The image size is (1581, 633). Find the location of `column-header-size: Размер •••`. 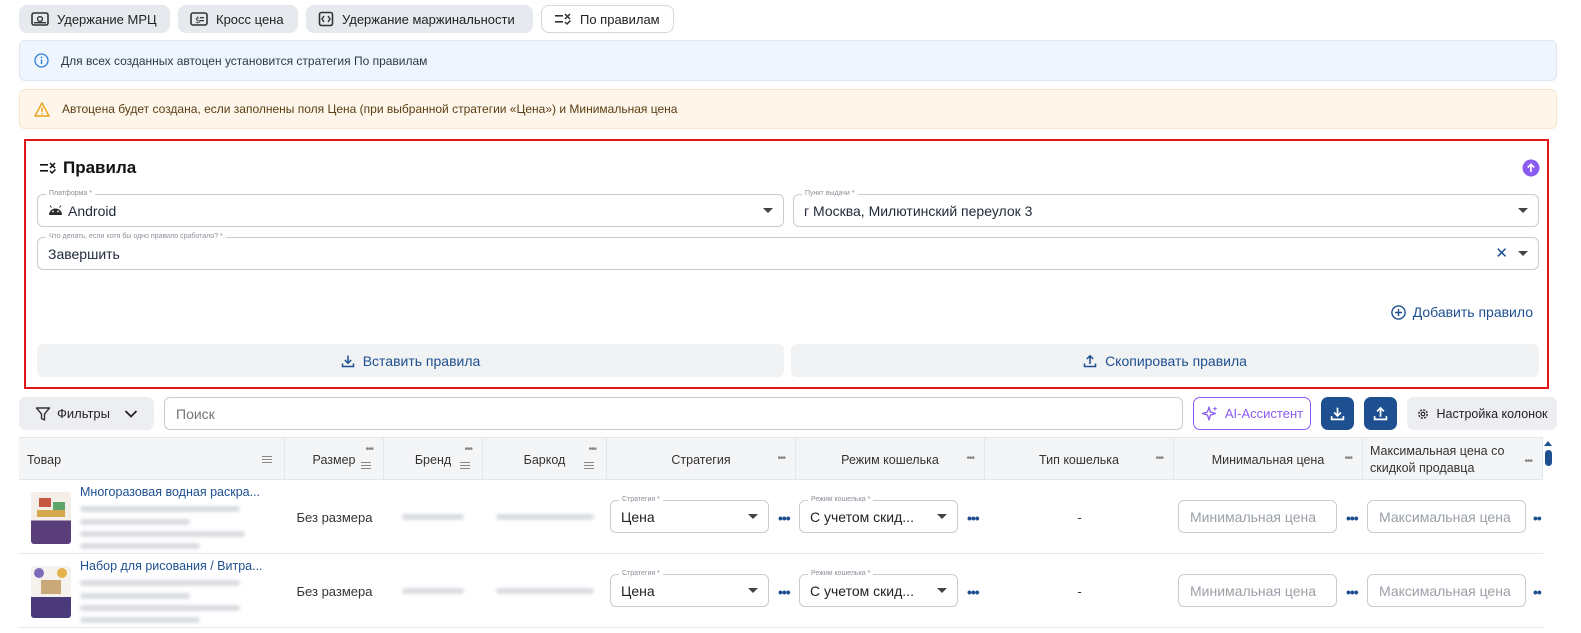

column-header-size: Размер ••• is located at coordinates (334, 459).